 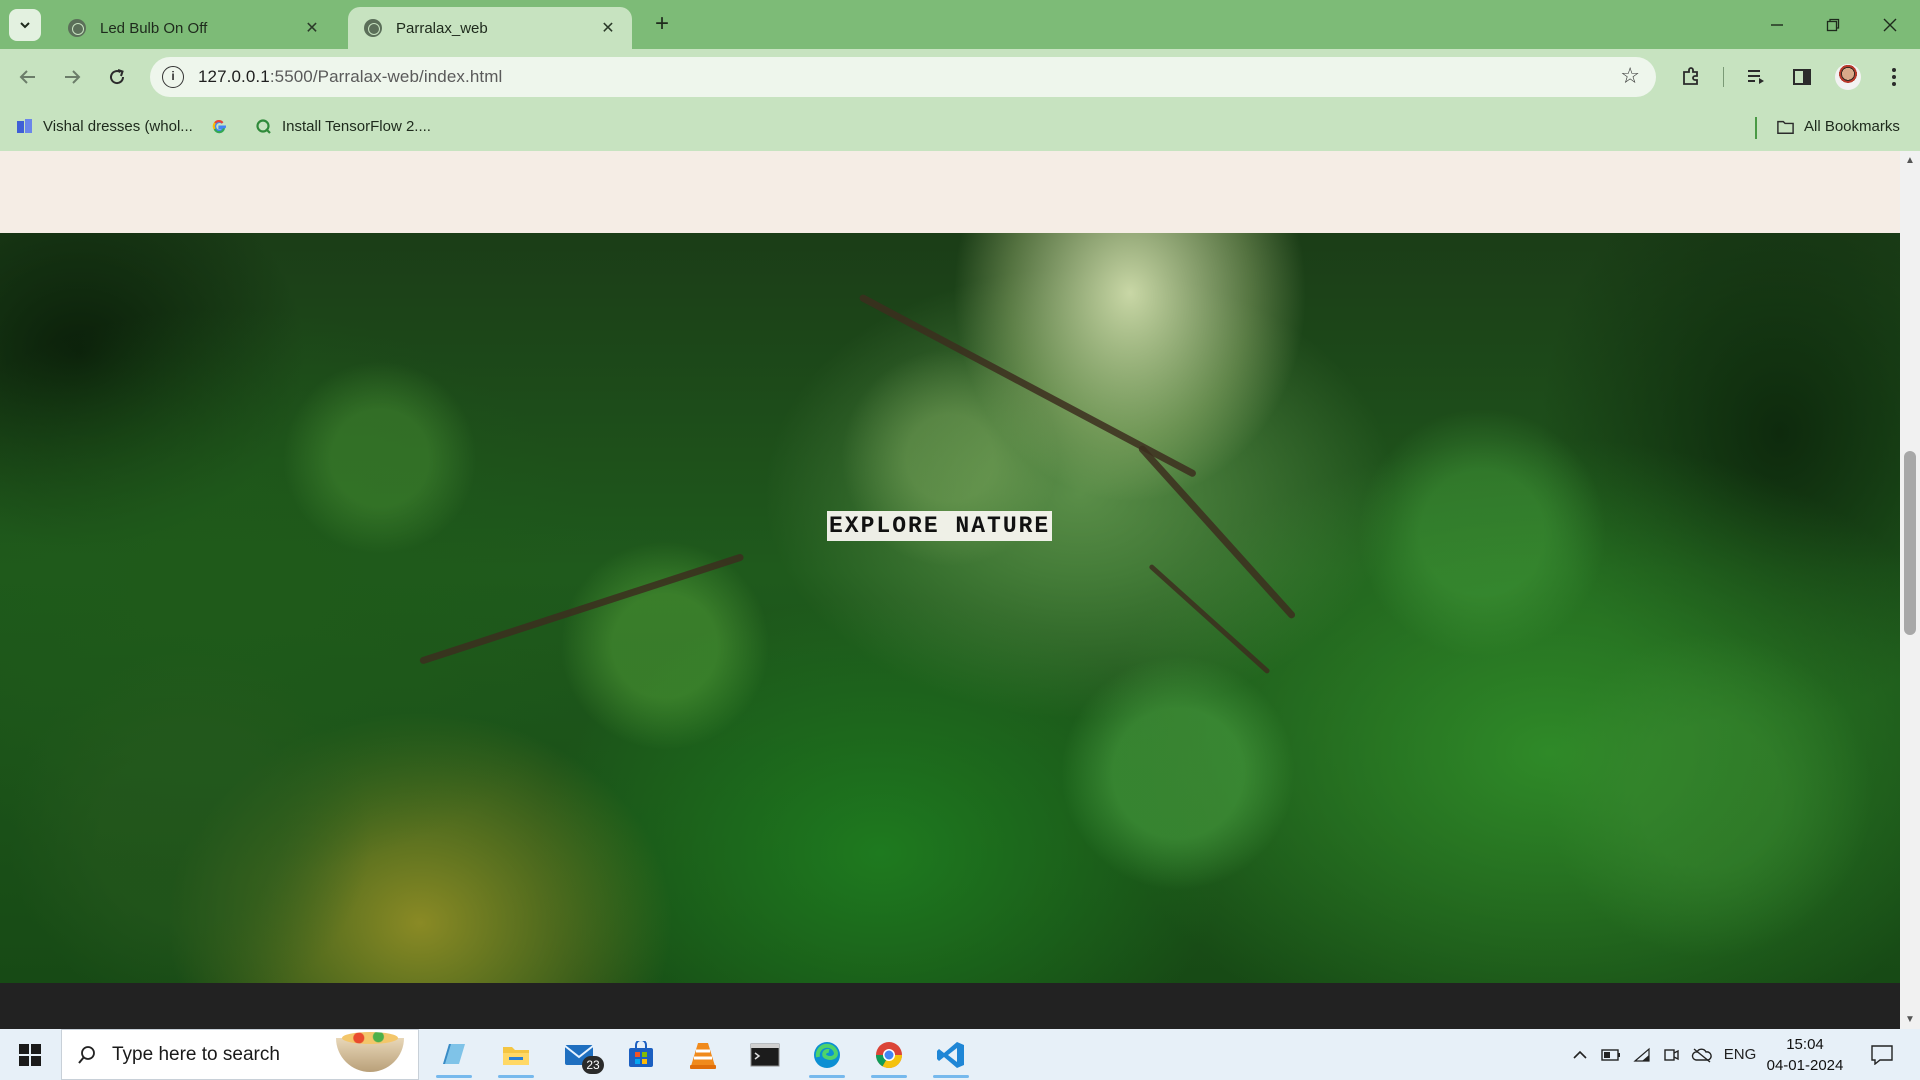 What do you see at coordinates (1723, 77) in the screenshot?
I see `toolbar-separator` at bounding box center [1723, 77].